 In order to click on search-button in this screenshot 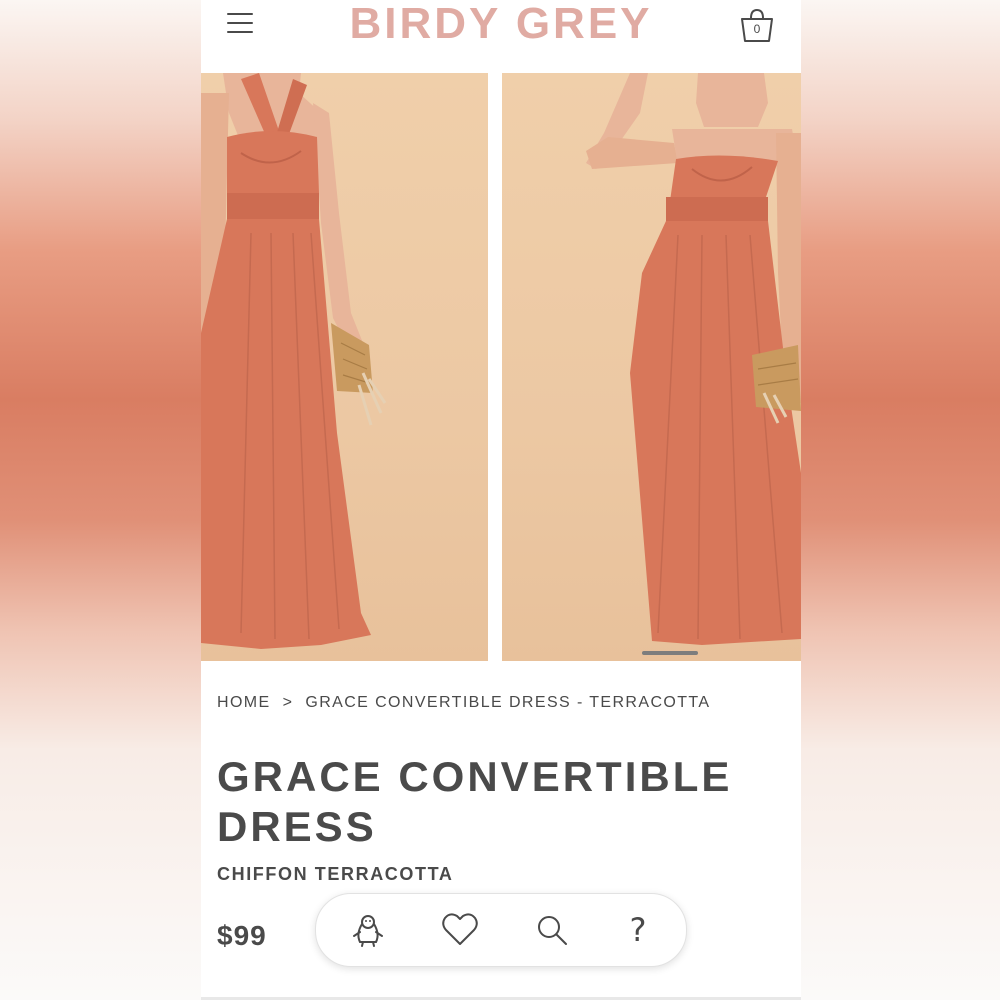, I will do `click(552, 930)`.